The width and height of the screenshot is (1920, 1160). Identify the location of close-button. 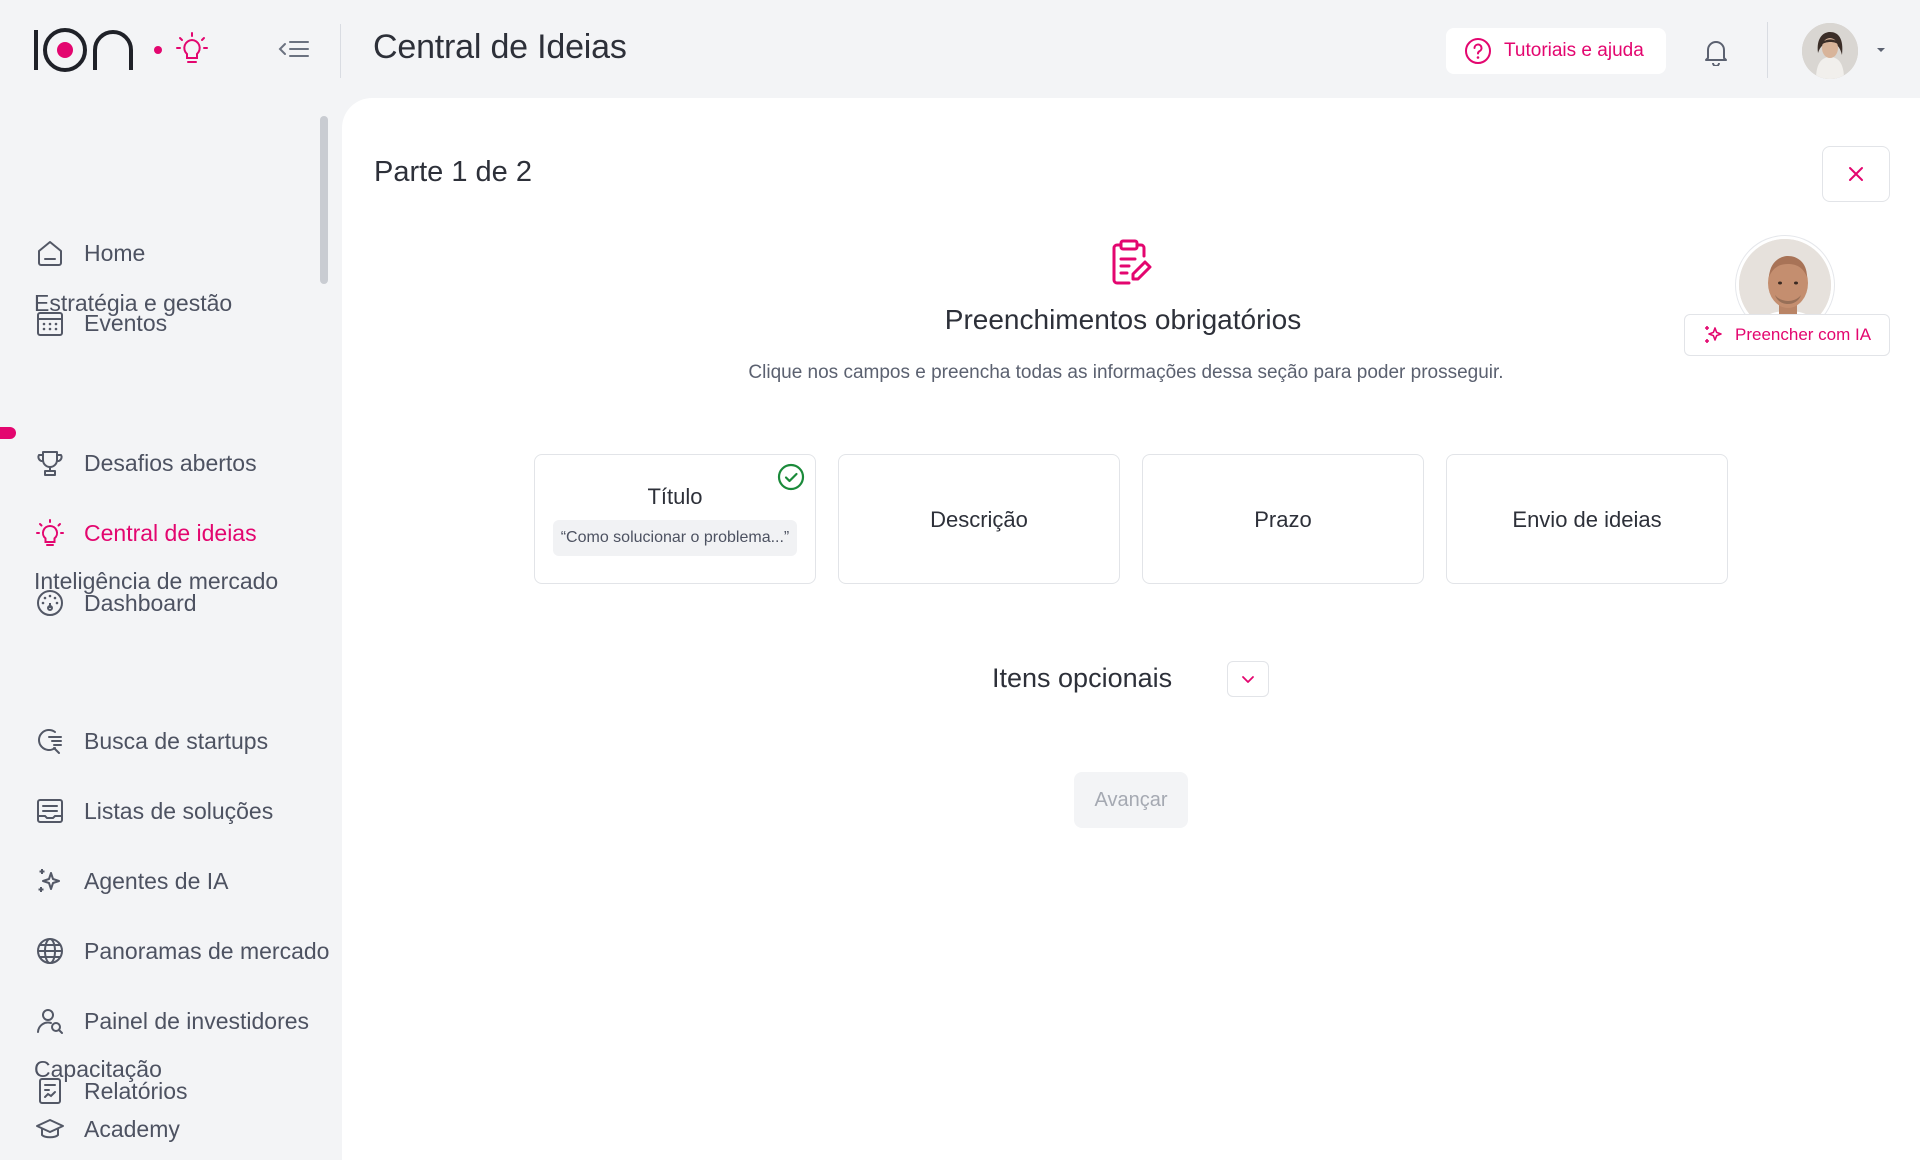
(1856, 174).